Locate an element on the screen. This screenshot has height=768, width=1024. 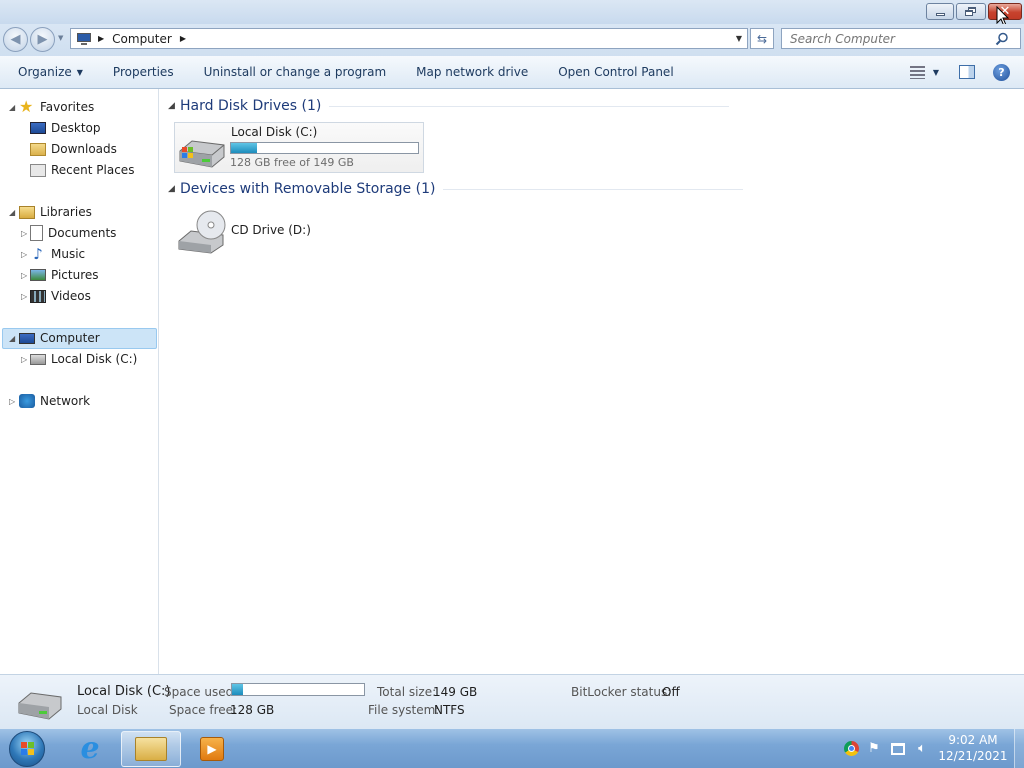
uninstall-program-button: Uninstall or change a program is located at coordinates (295, 72).